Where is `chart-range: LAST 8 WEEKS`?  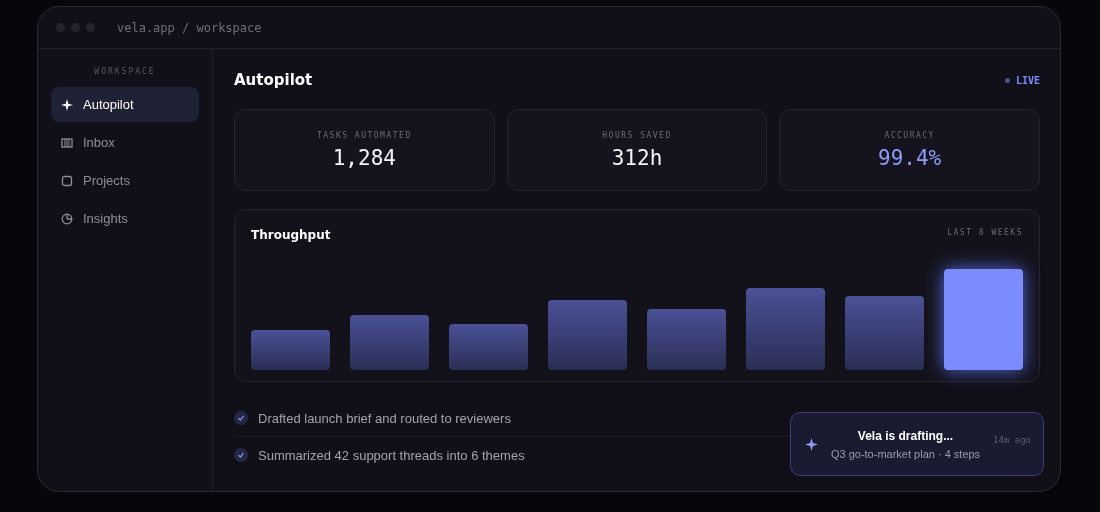 chart-range: LAST 8 WEEKS is located at coordinates (985, 233).